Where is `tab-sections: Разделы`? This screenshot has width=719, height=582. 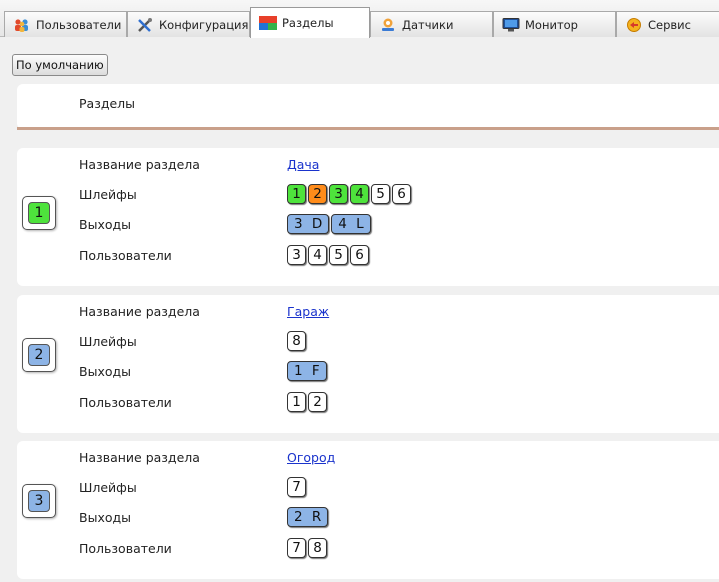
tab-sections: Разделы is located at coordinates (310, 22).